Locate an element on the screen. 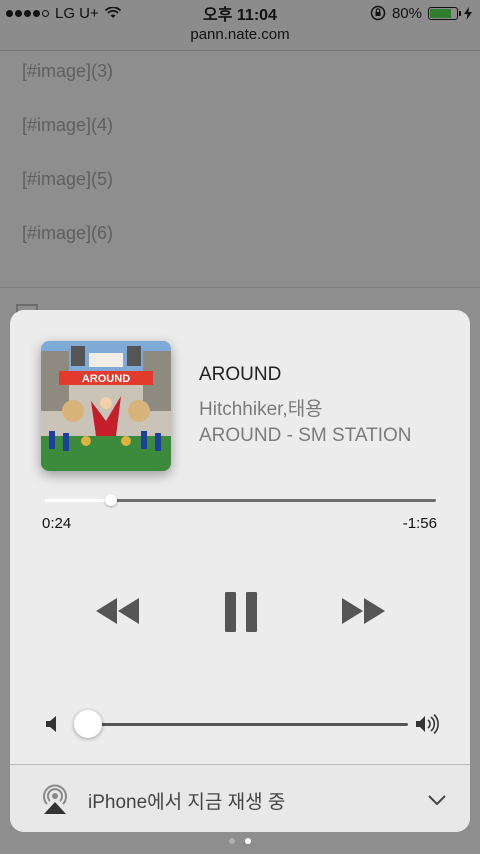 This screenshot has height=854, width=480. page-indicator is located at coordinates (240, 841).